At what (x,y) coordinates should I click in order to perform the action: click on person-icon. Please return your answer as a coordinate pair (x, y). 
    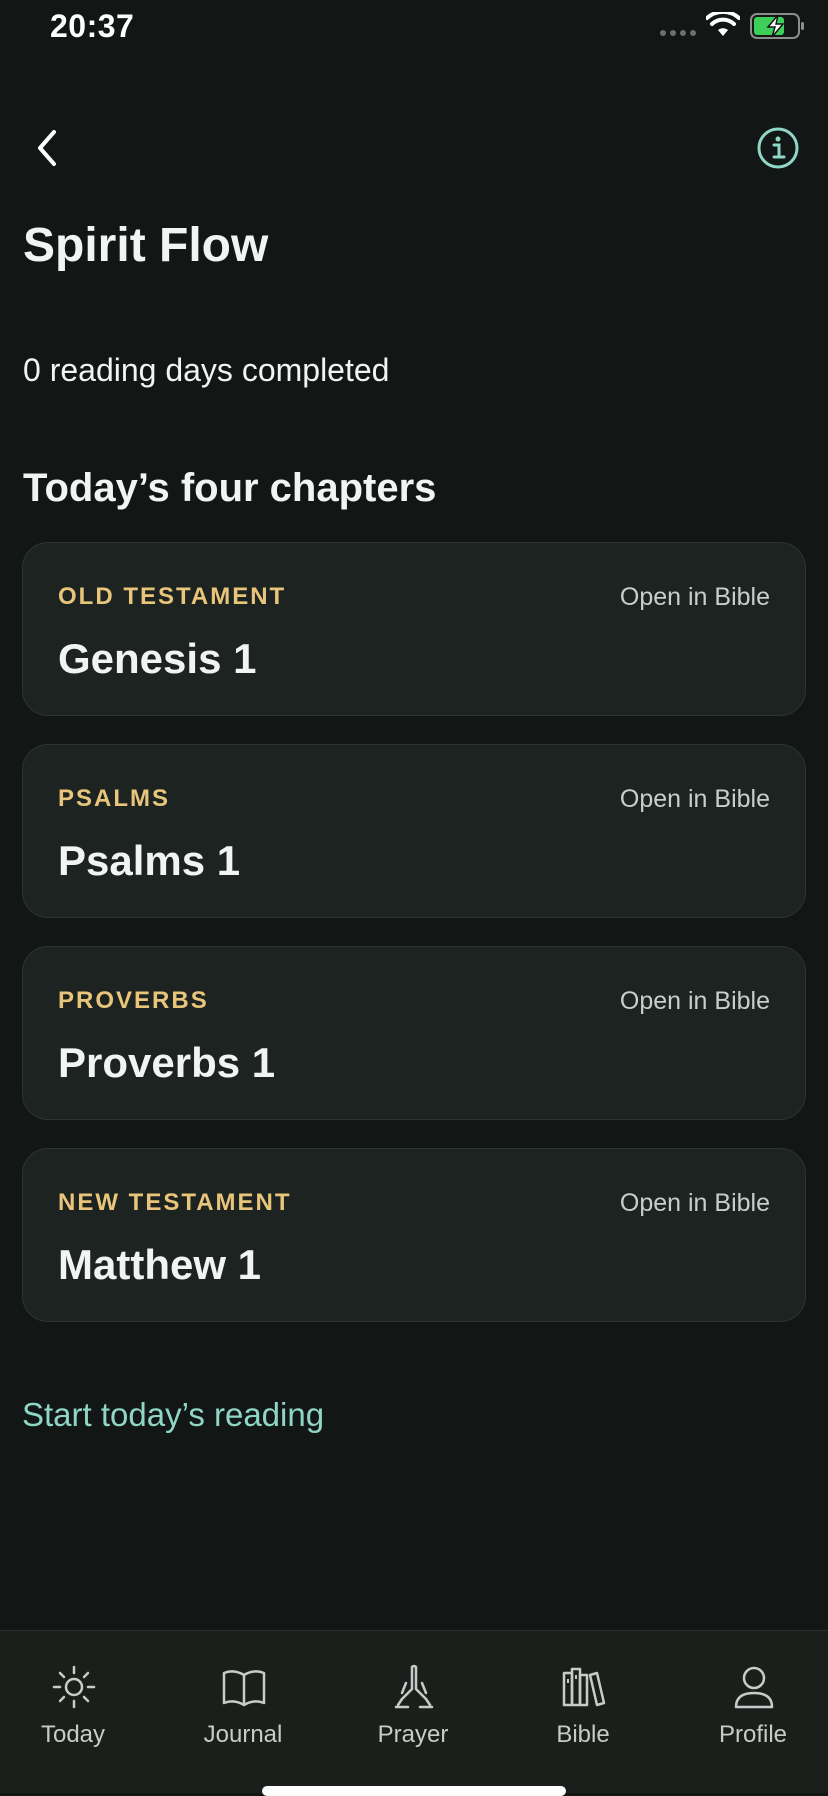
    Looking at the image, I should click on (754, 1687).